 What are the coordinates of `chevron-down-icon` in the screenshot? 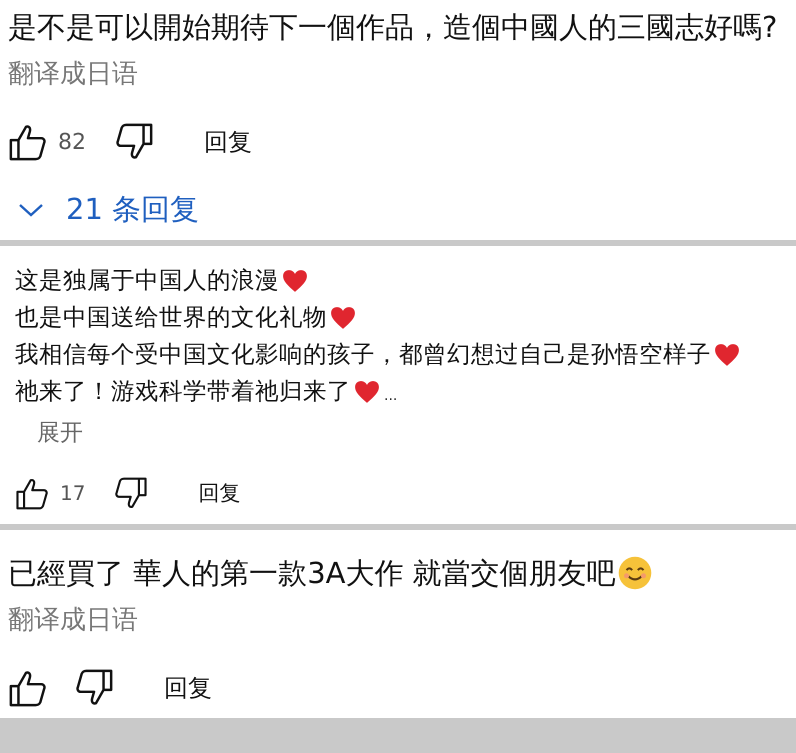 It's located at (31, 210).